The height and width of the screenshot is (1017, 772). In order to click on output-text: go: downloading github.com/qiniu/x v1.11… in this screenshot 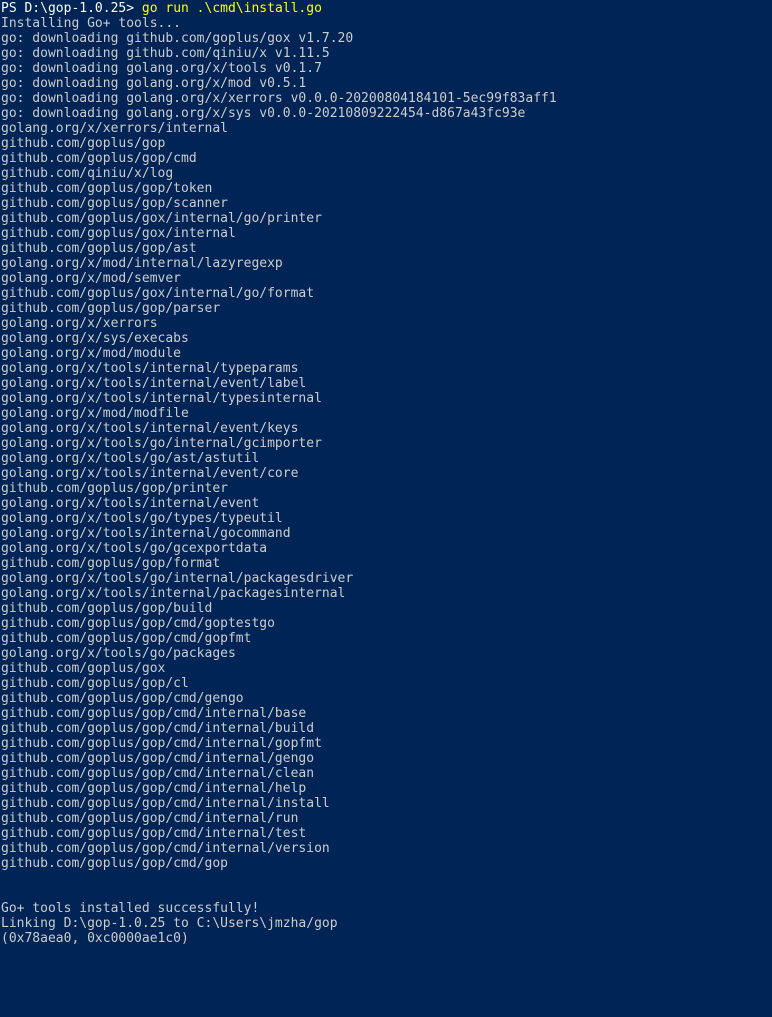, I will do `click(165, 53)`.